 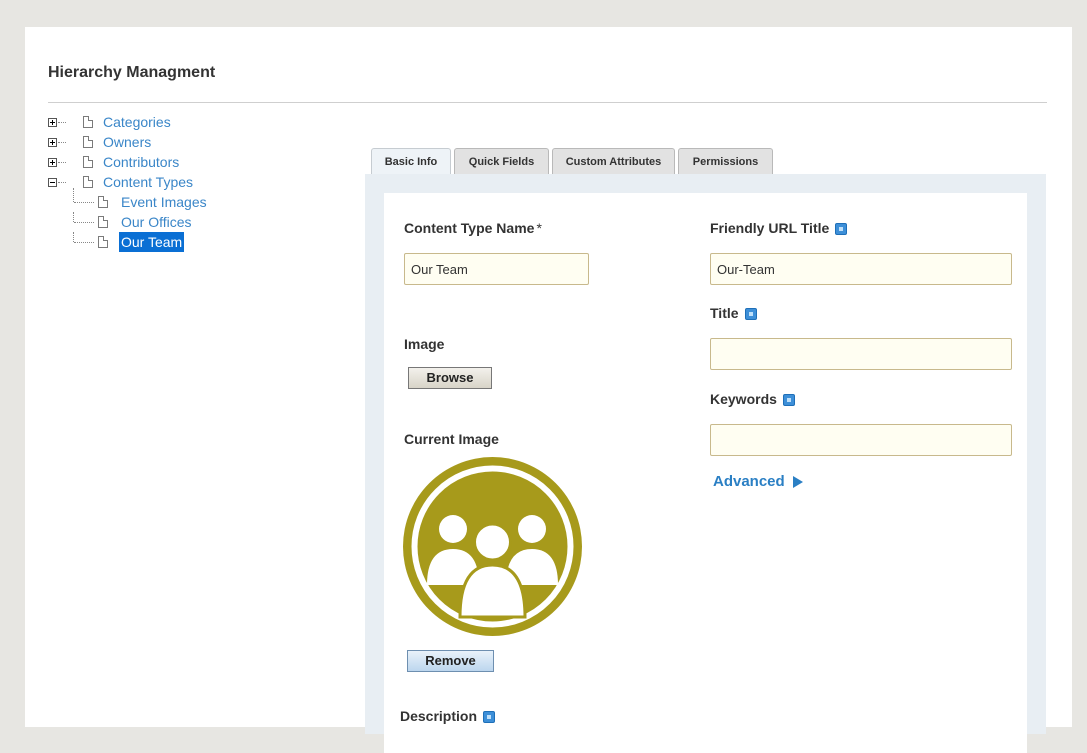 I want to click on tab-basic-info: Basic Info, so click(x=411, y=161).